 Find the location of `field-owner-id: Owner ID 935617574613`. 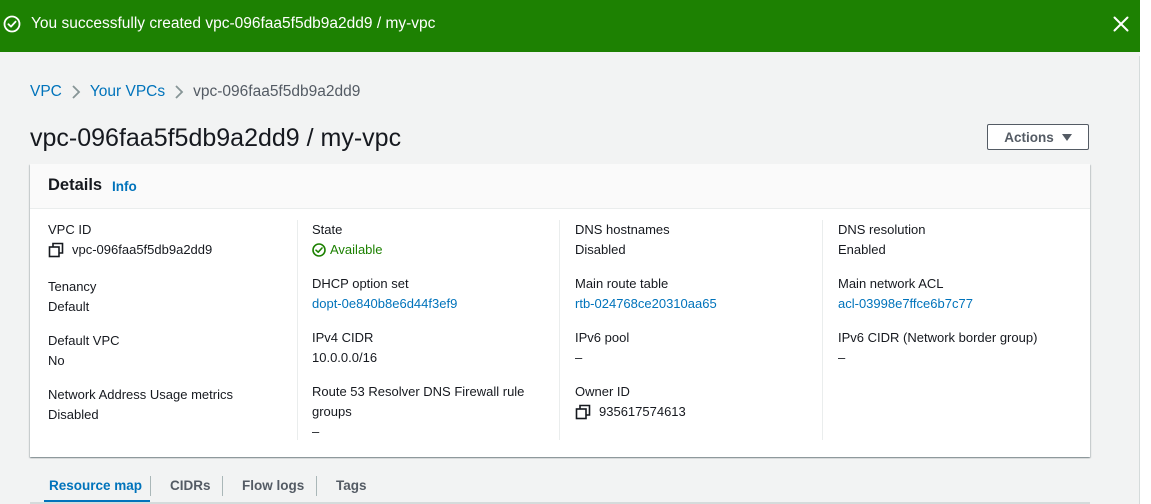

field-owner-id: Owner ID 935617574613 is located at coordinates (630, 402).